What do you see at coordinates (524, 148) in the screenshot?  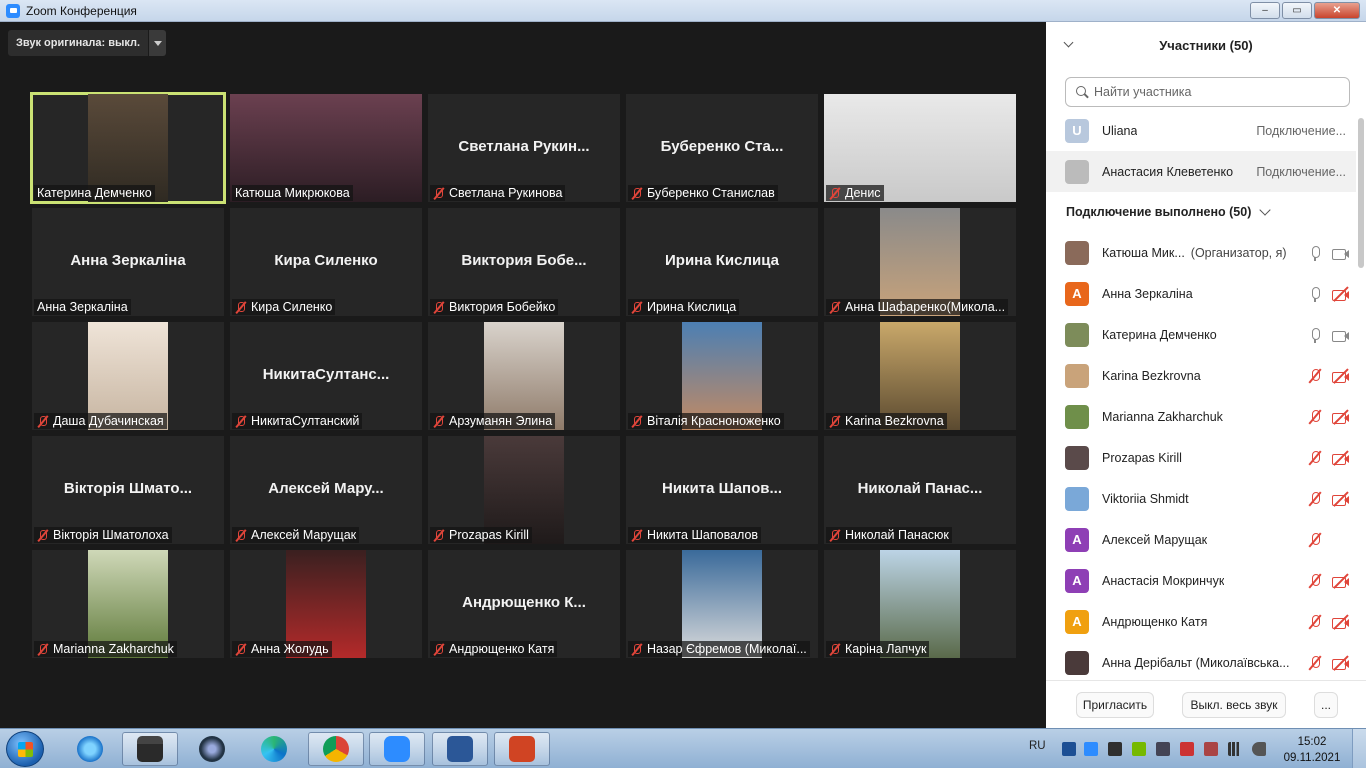 I see `video-tile: Светлана Рукин... Светлана Рукинова` at bounding box center [524, 148].